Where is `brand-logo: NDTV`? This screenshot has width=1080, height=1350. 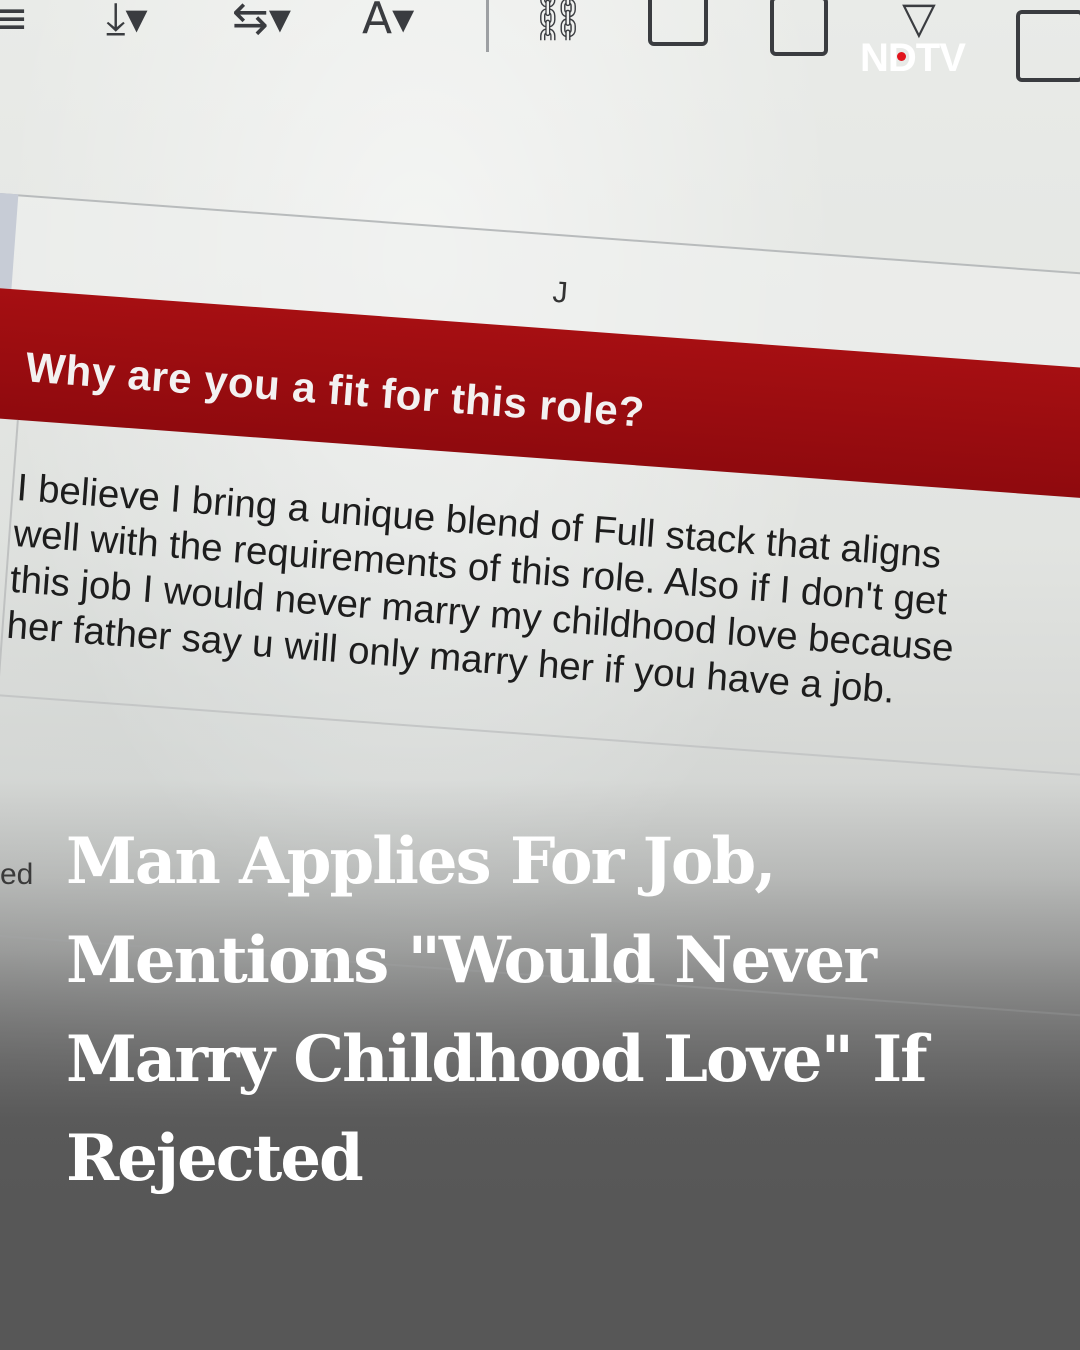 brand-logo: NDTV is located at coordinates (913, 58).